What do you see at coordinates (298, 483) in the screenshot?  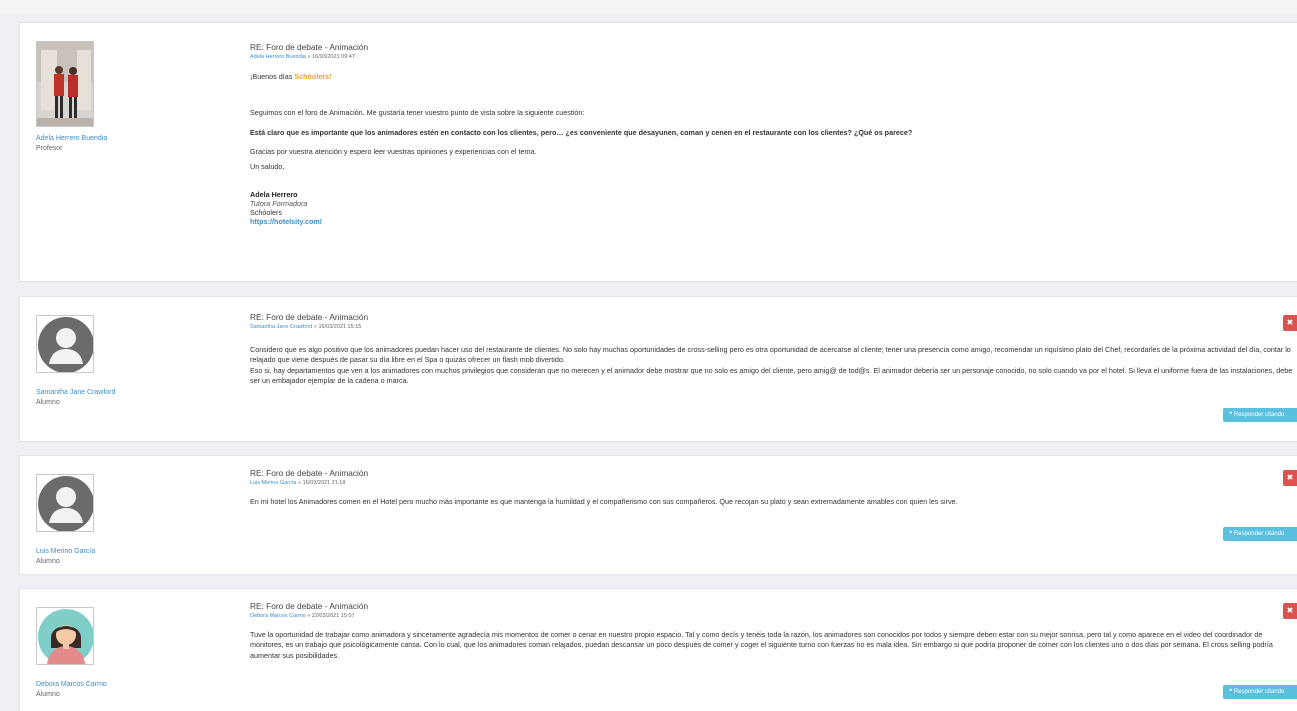 I see `post-byline: Luis Merino García » 16/03/2021 21:18` at bounding box center [298, 483].